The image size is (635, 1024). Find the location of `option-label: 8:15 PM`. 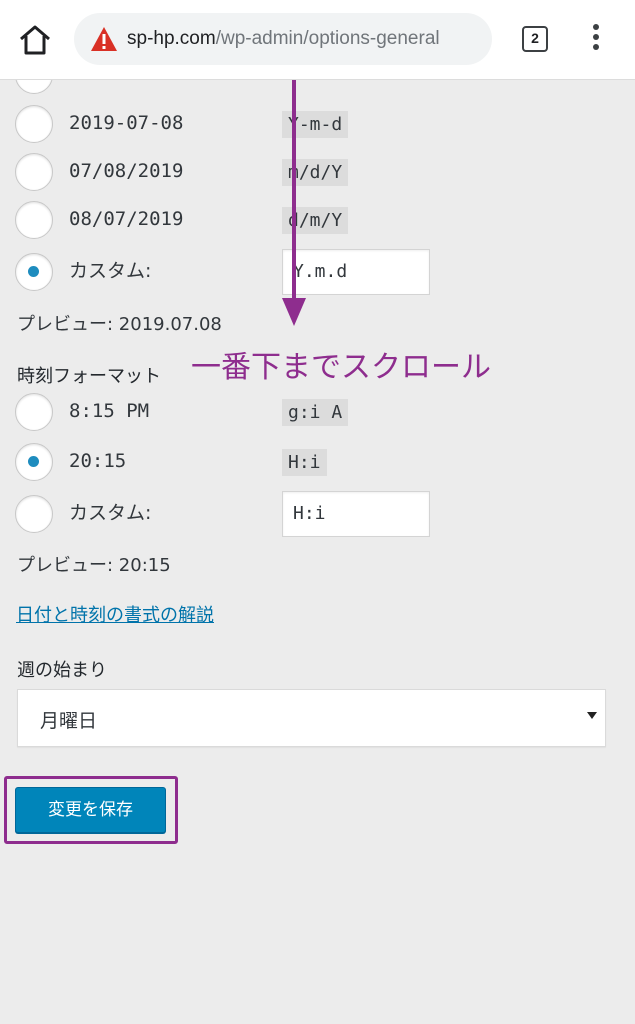

option-label: 8:15 PM is located at coordinates (109, 411).